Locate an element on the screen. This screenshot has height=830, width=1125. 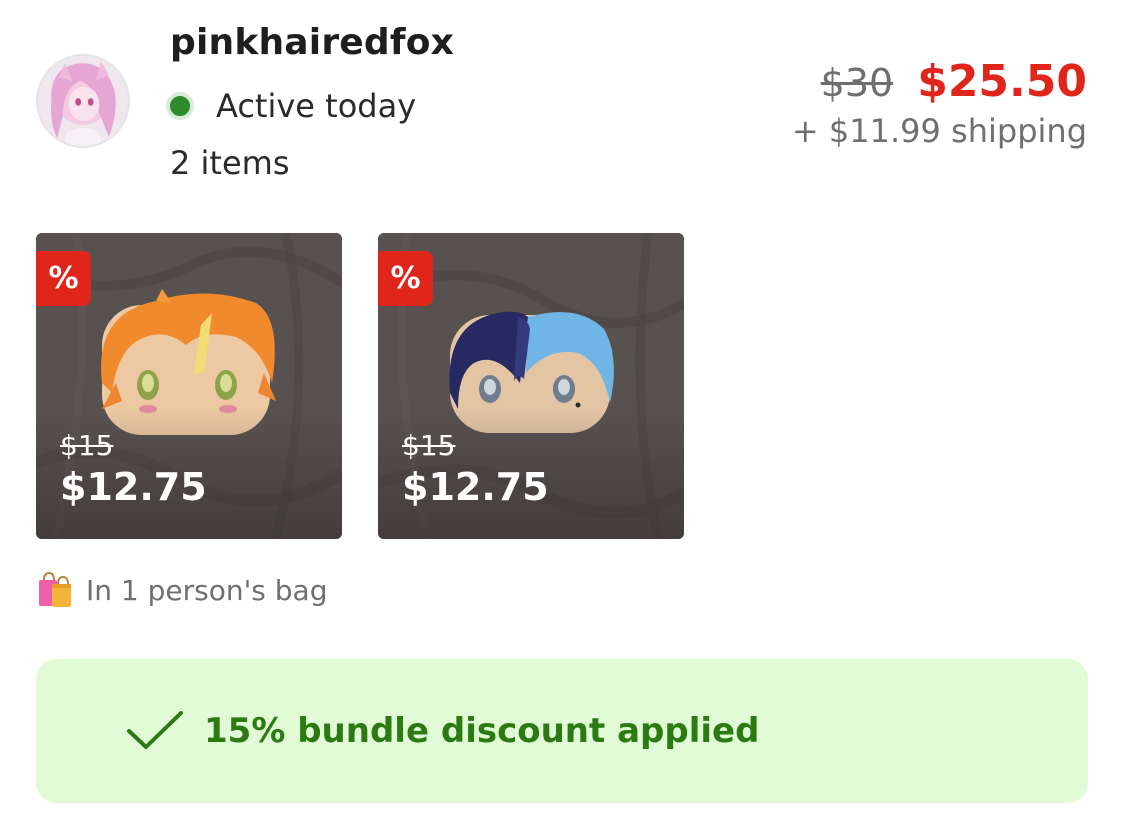
active-status: Active today is located at coordinates (291, 106).